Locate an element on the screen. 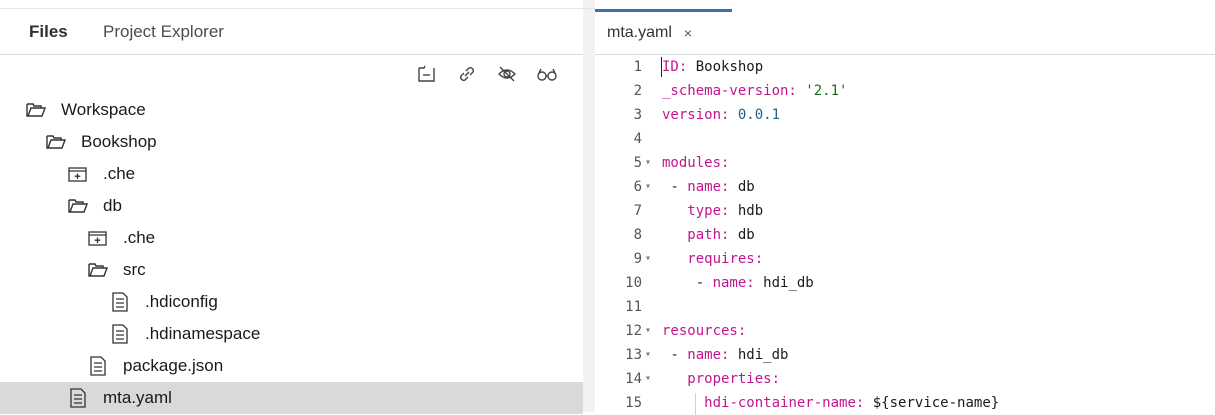 The height and width of the screenshot is (415, 1215). glasses-icon is located at coordinates (547, 74).